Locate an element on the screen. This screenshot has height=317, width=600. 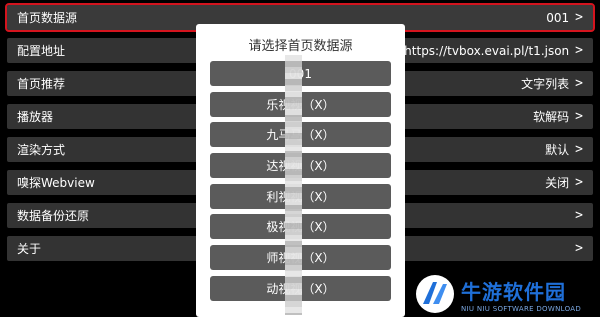
setting-label: 首页数据源 is located at coordinates (47, 18).